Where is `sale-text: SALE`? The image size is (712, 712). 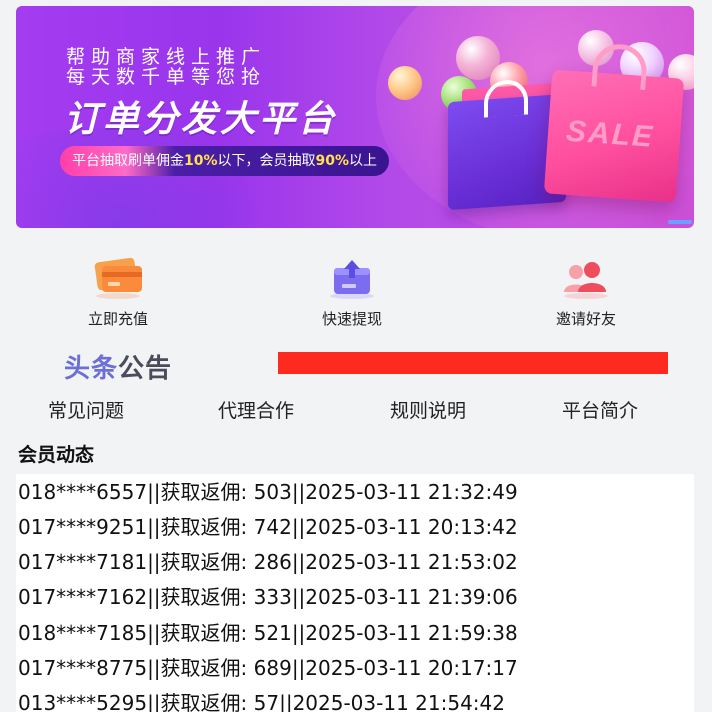
sale-text: SALE is located at coordinates (610, 134).